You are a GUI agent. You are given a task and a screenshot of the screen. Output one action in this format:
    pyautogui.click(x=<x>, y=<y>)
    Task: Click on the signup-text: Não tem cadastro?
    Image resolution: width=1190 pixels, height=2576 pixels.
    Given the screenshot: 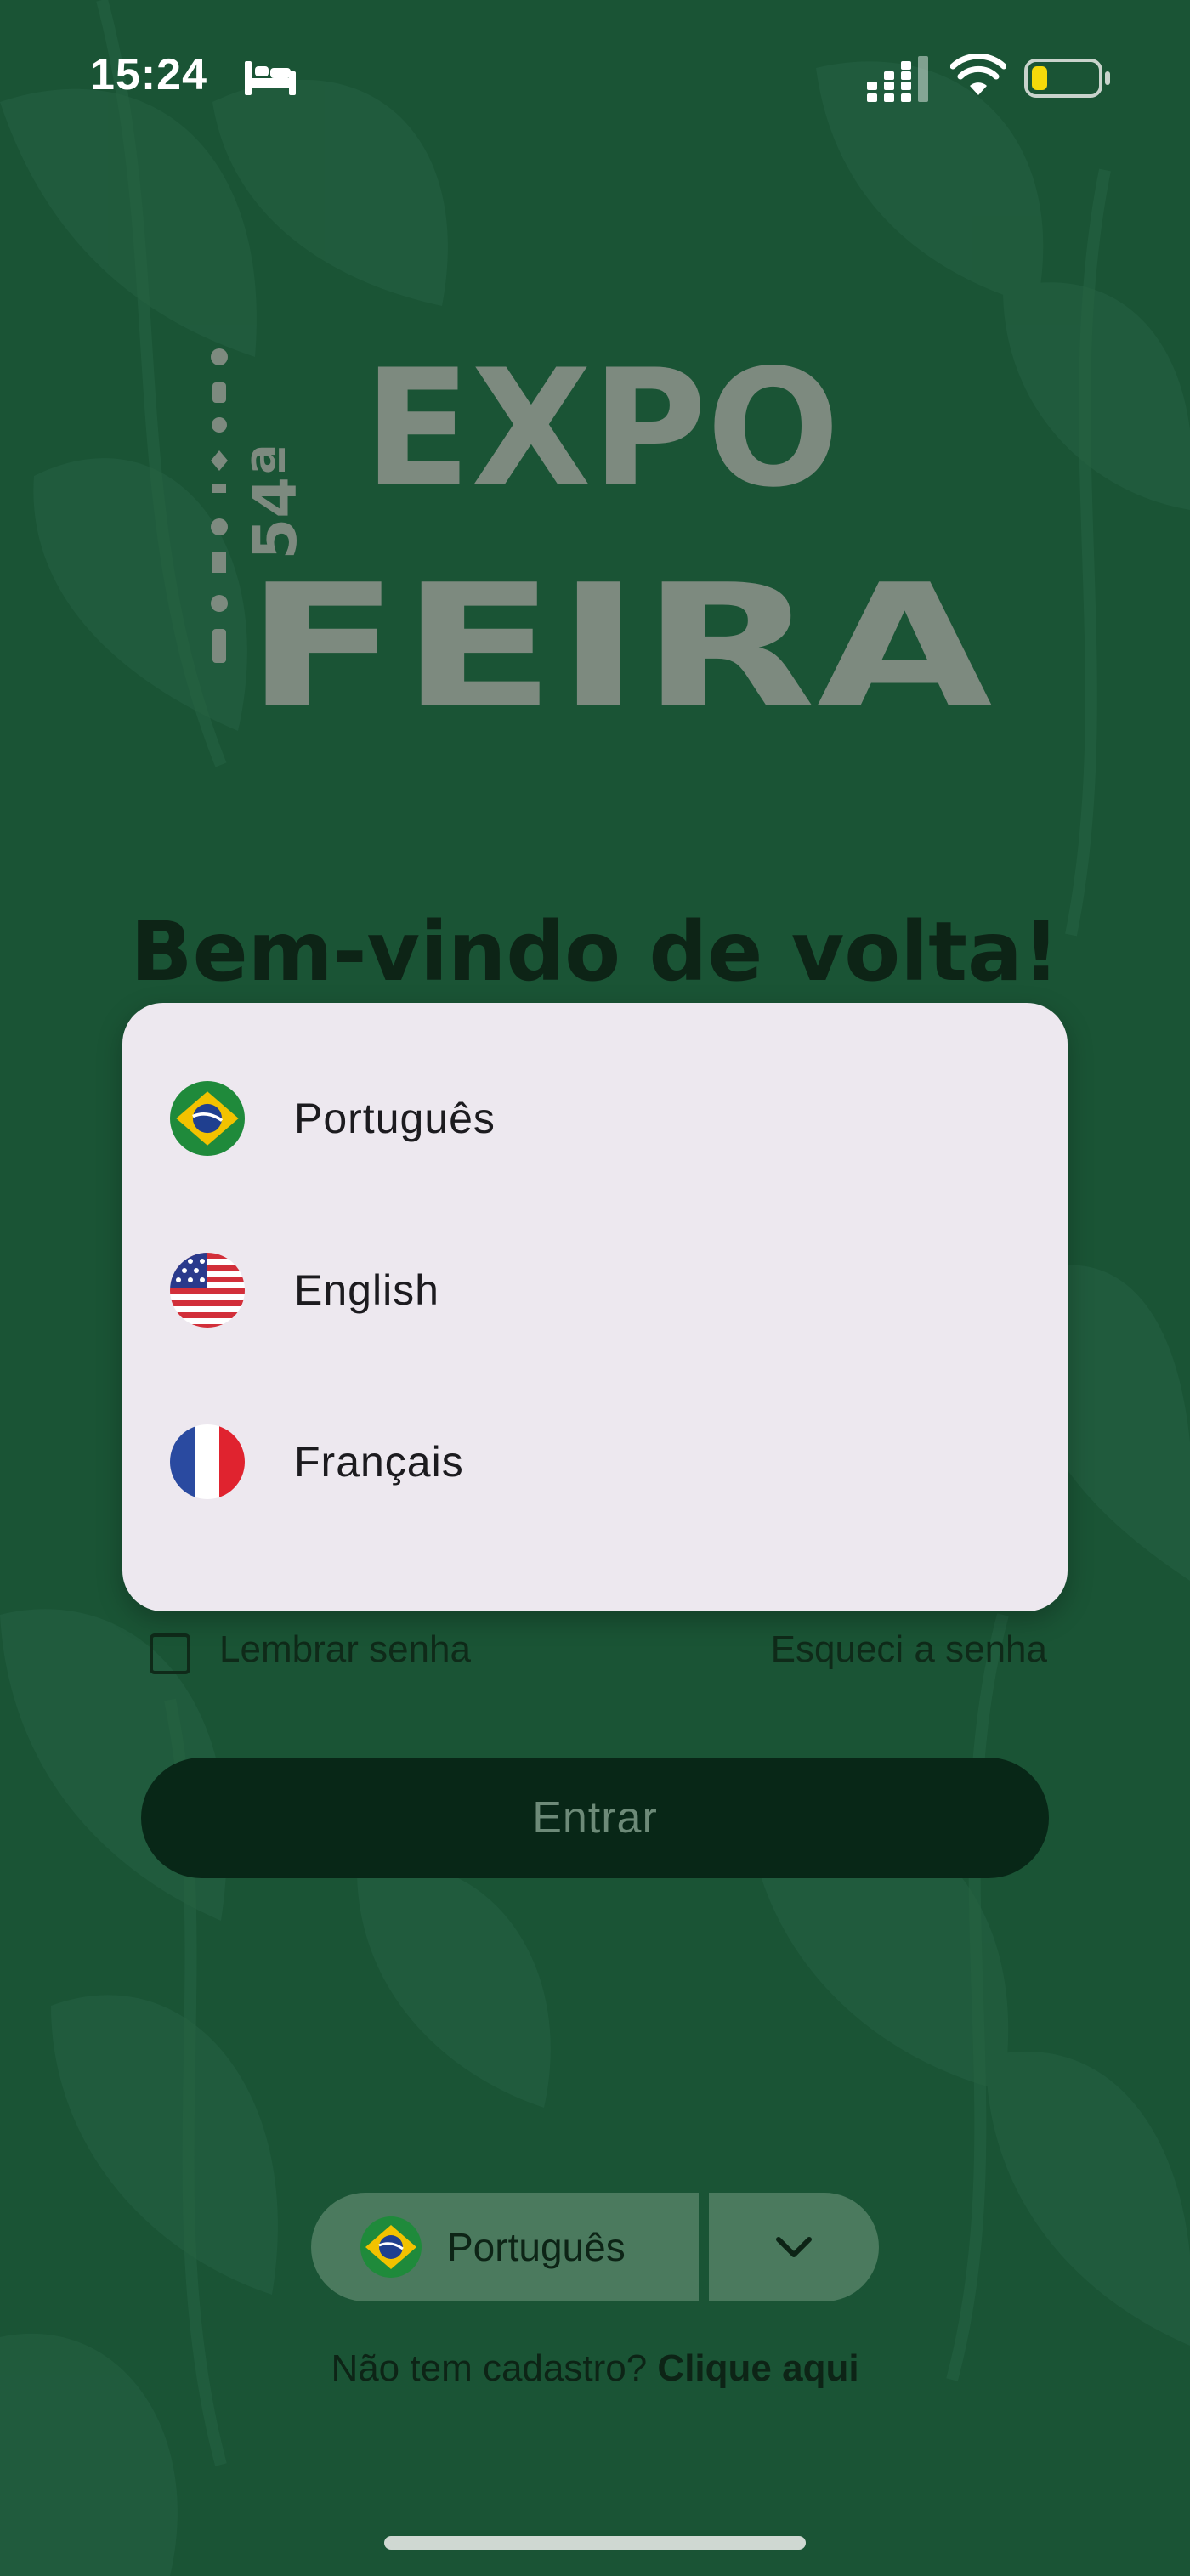 What is the action you would take?
    pyautogui.click(x=489, y=2368)
    